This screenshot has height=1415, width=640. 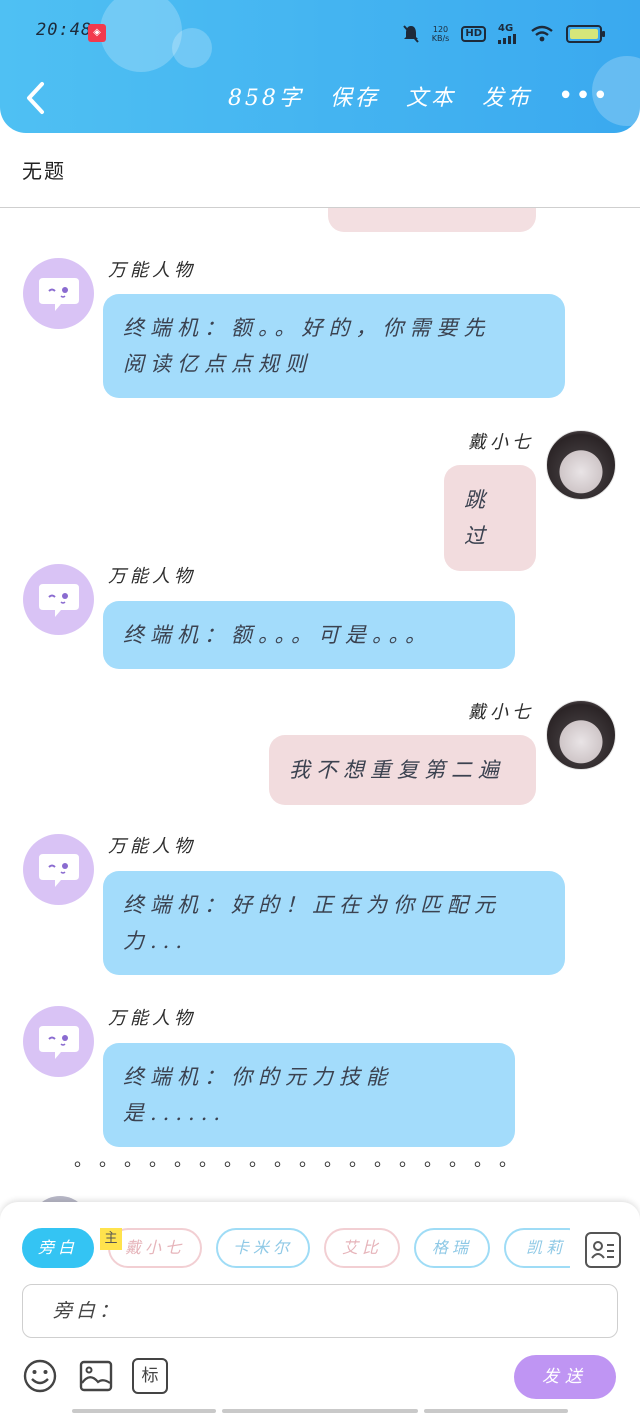 What do you see at coordinates (440, 29) in the screenshot?
I see `net-speed-value: 120` at bounding box center [440, 29].